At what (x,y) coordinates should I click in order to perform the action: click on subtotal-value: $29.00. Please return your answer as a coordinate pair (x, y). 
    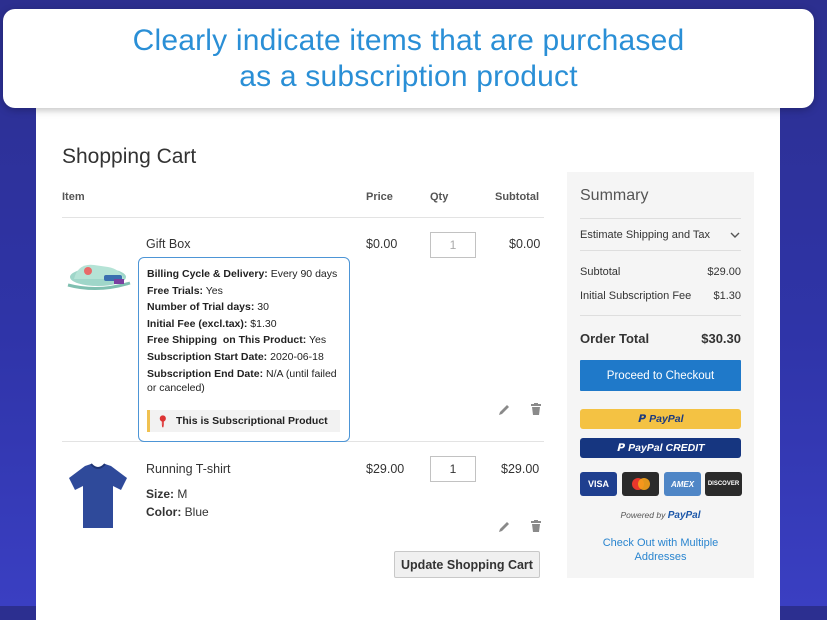
    Looking at the image, I should click on (724, 272).